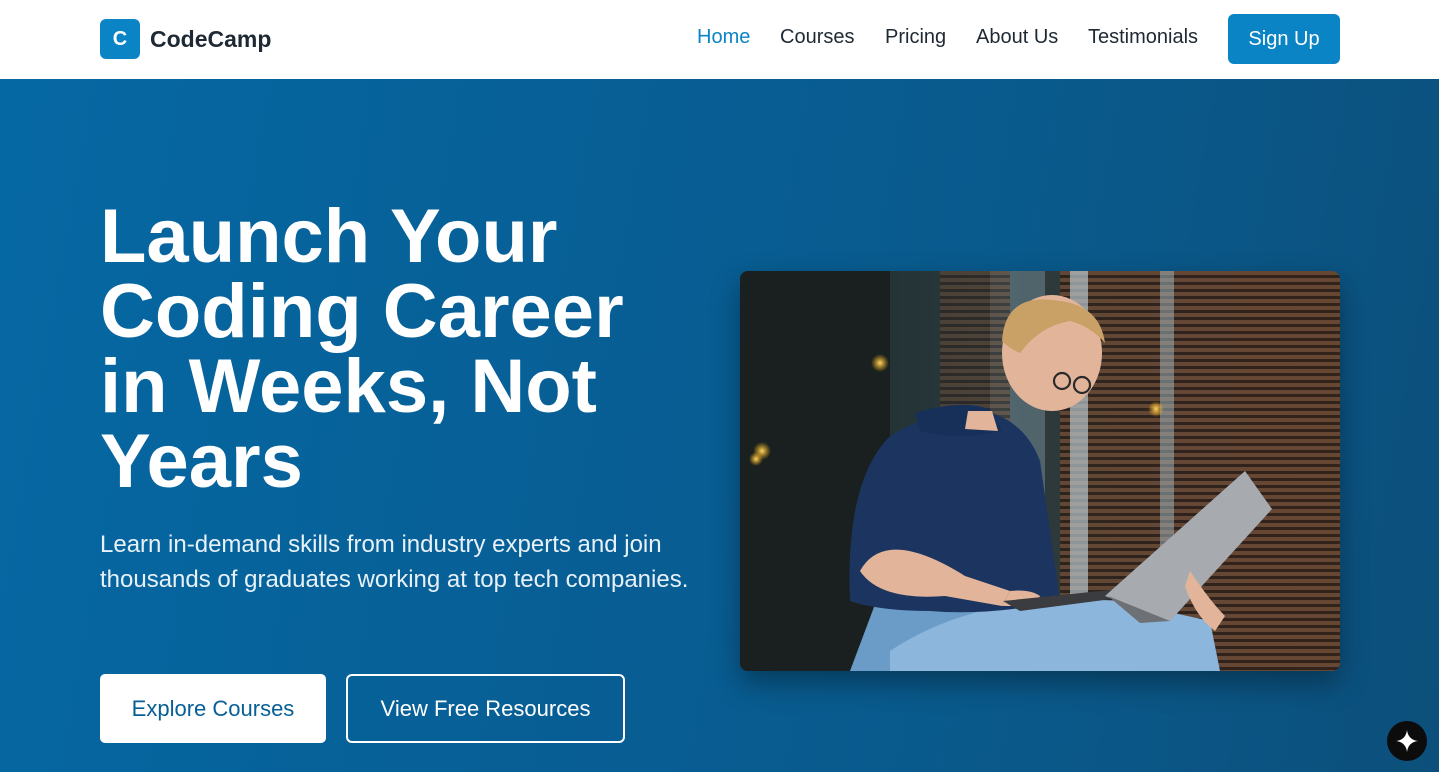  What do you see at coordinates (485, 708) in the screenshot?
I see `view-free-resources-button: View Free Resources` at bounding box center [485, 708].